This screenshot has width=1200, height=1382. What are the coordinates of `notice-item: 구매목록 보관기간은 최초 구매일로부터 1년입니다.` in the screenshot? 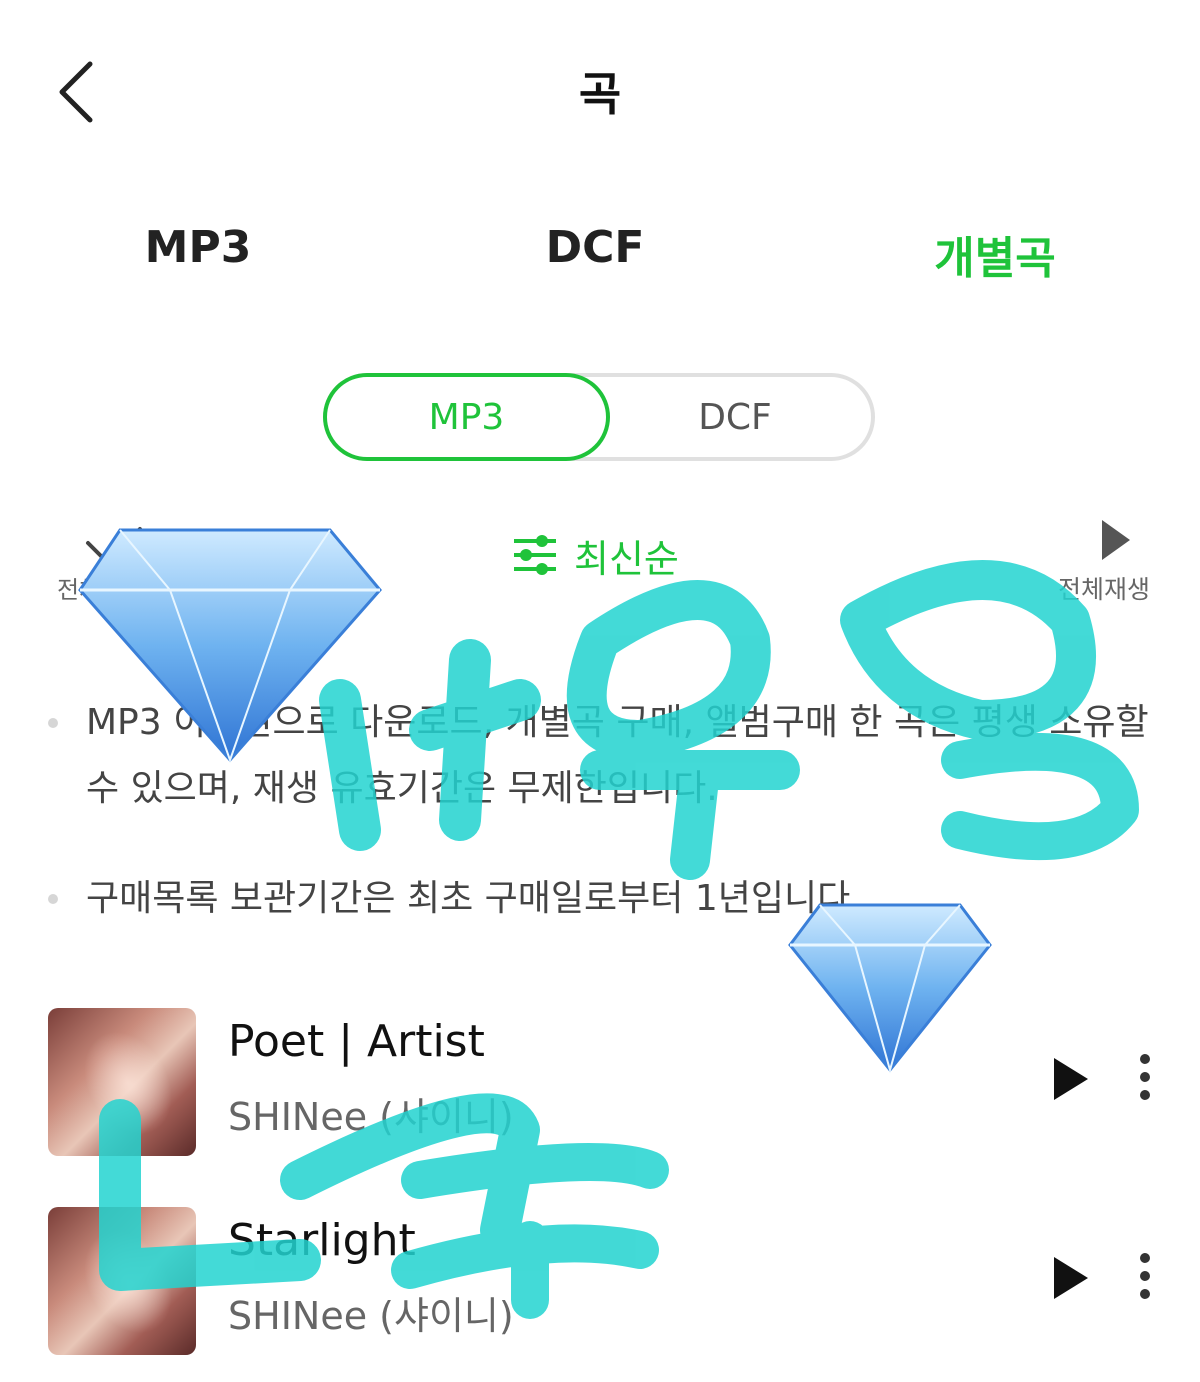 It's located at (603, 899).